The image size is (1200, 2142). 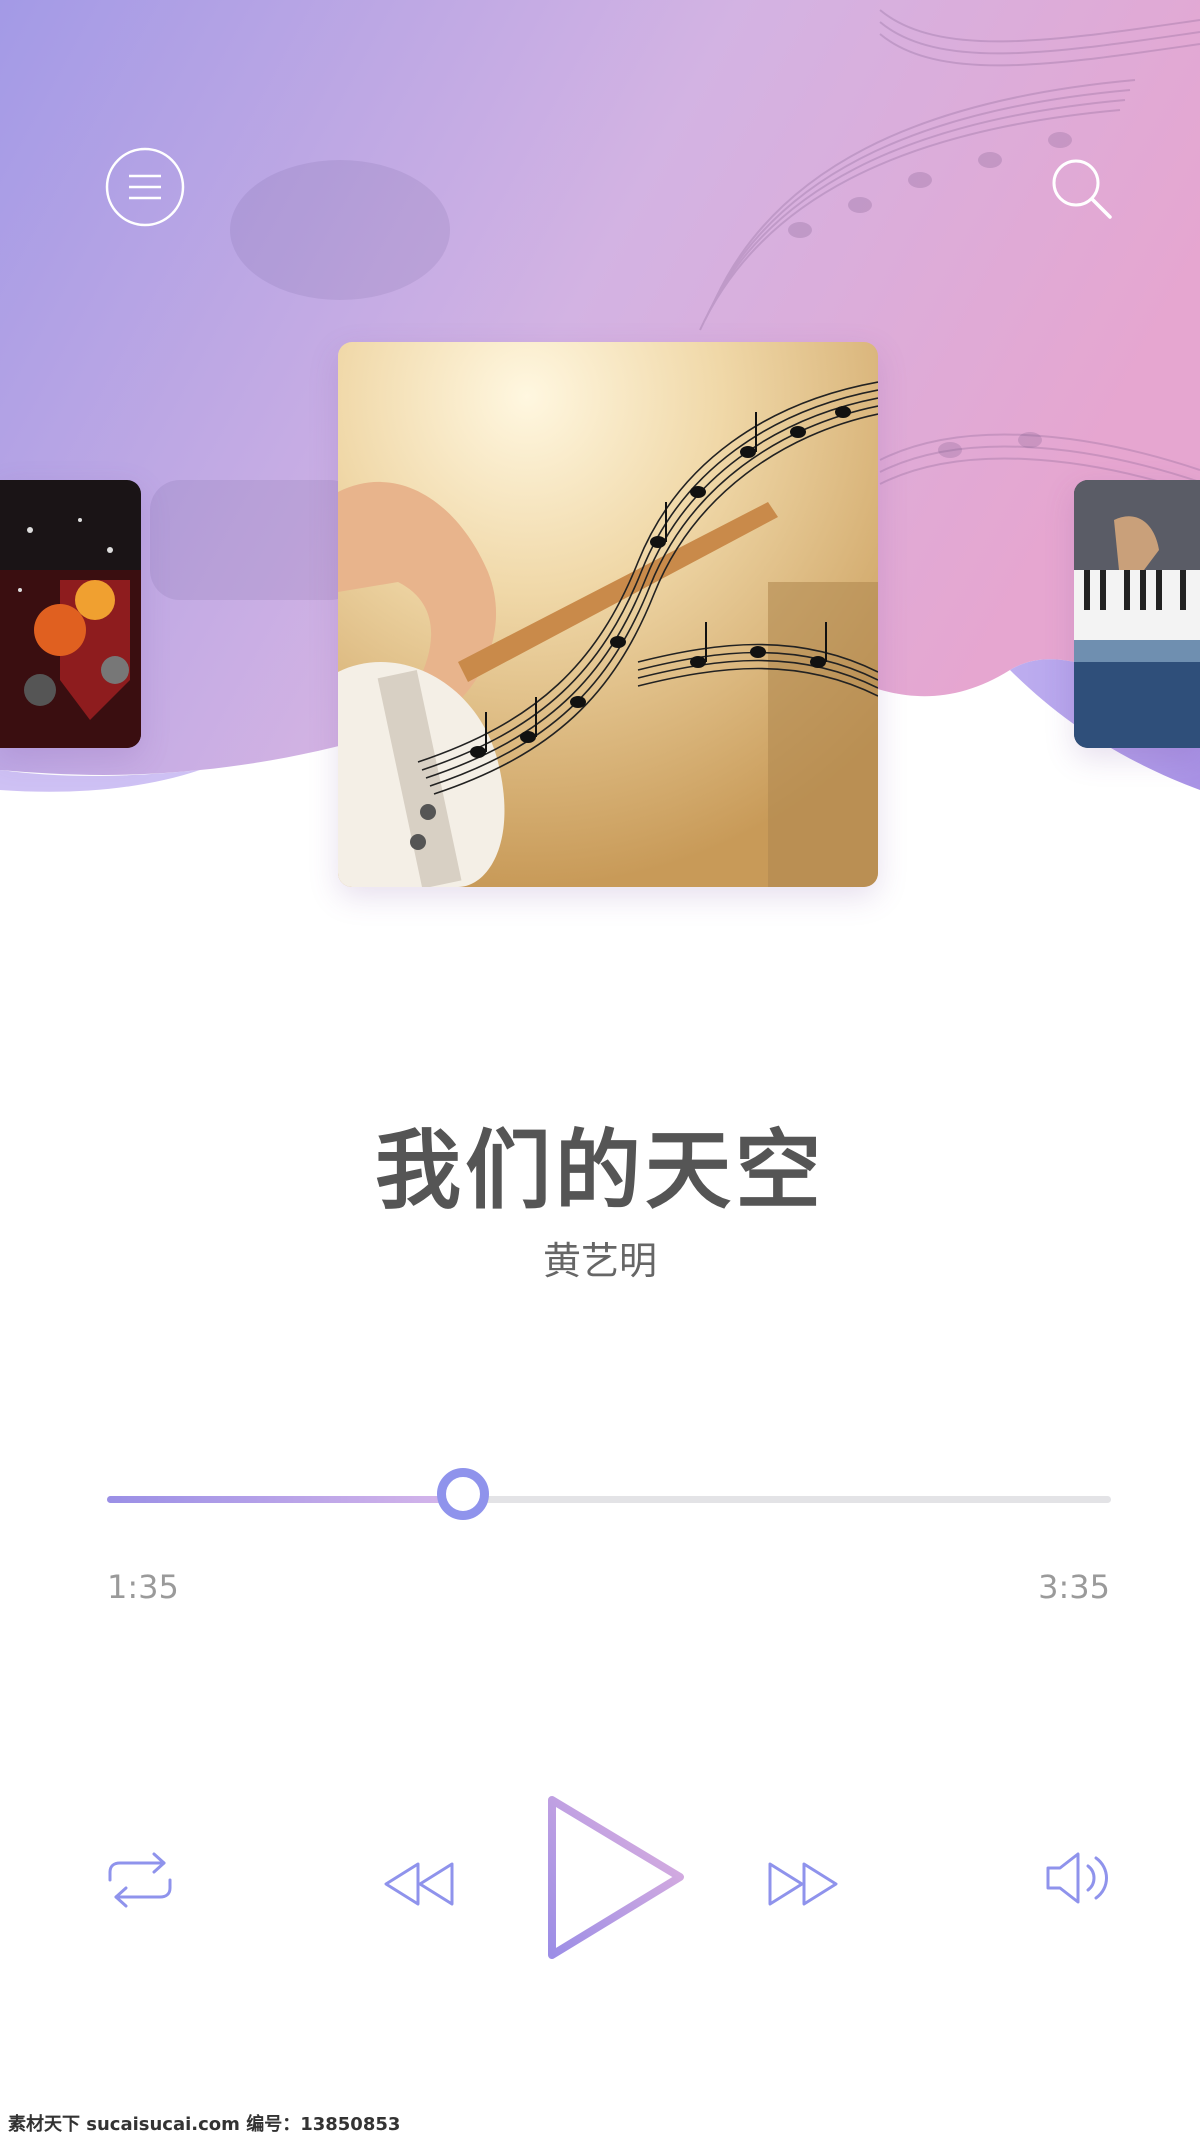 I want to click on artist-name: 黄艺明, so click(x=599, y=1261).